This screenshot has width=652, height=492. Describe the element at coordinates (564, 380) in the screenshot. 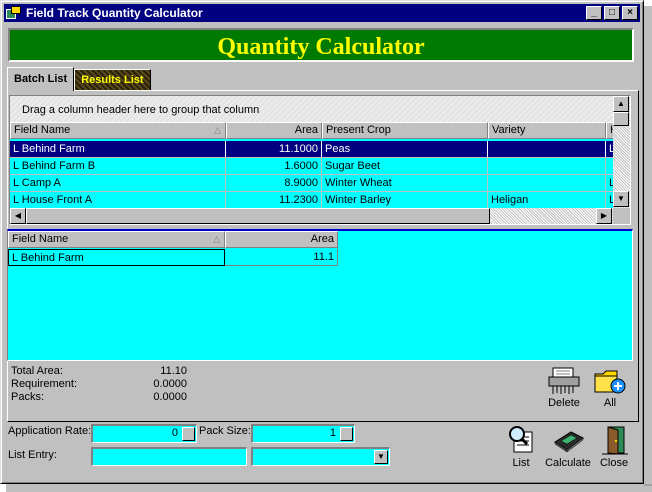

I see `shredder-icon` at that location.